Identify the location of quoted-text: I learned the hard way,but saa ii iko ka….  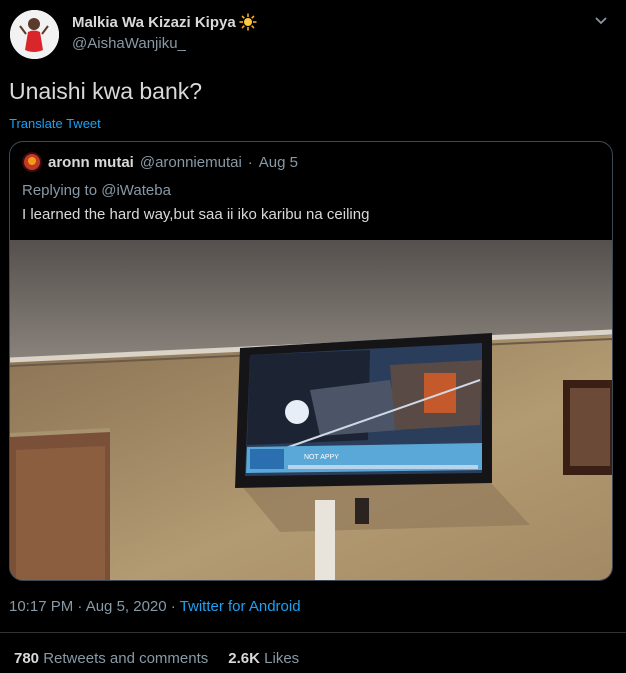
(196, 214).